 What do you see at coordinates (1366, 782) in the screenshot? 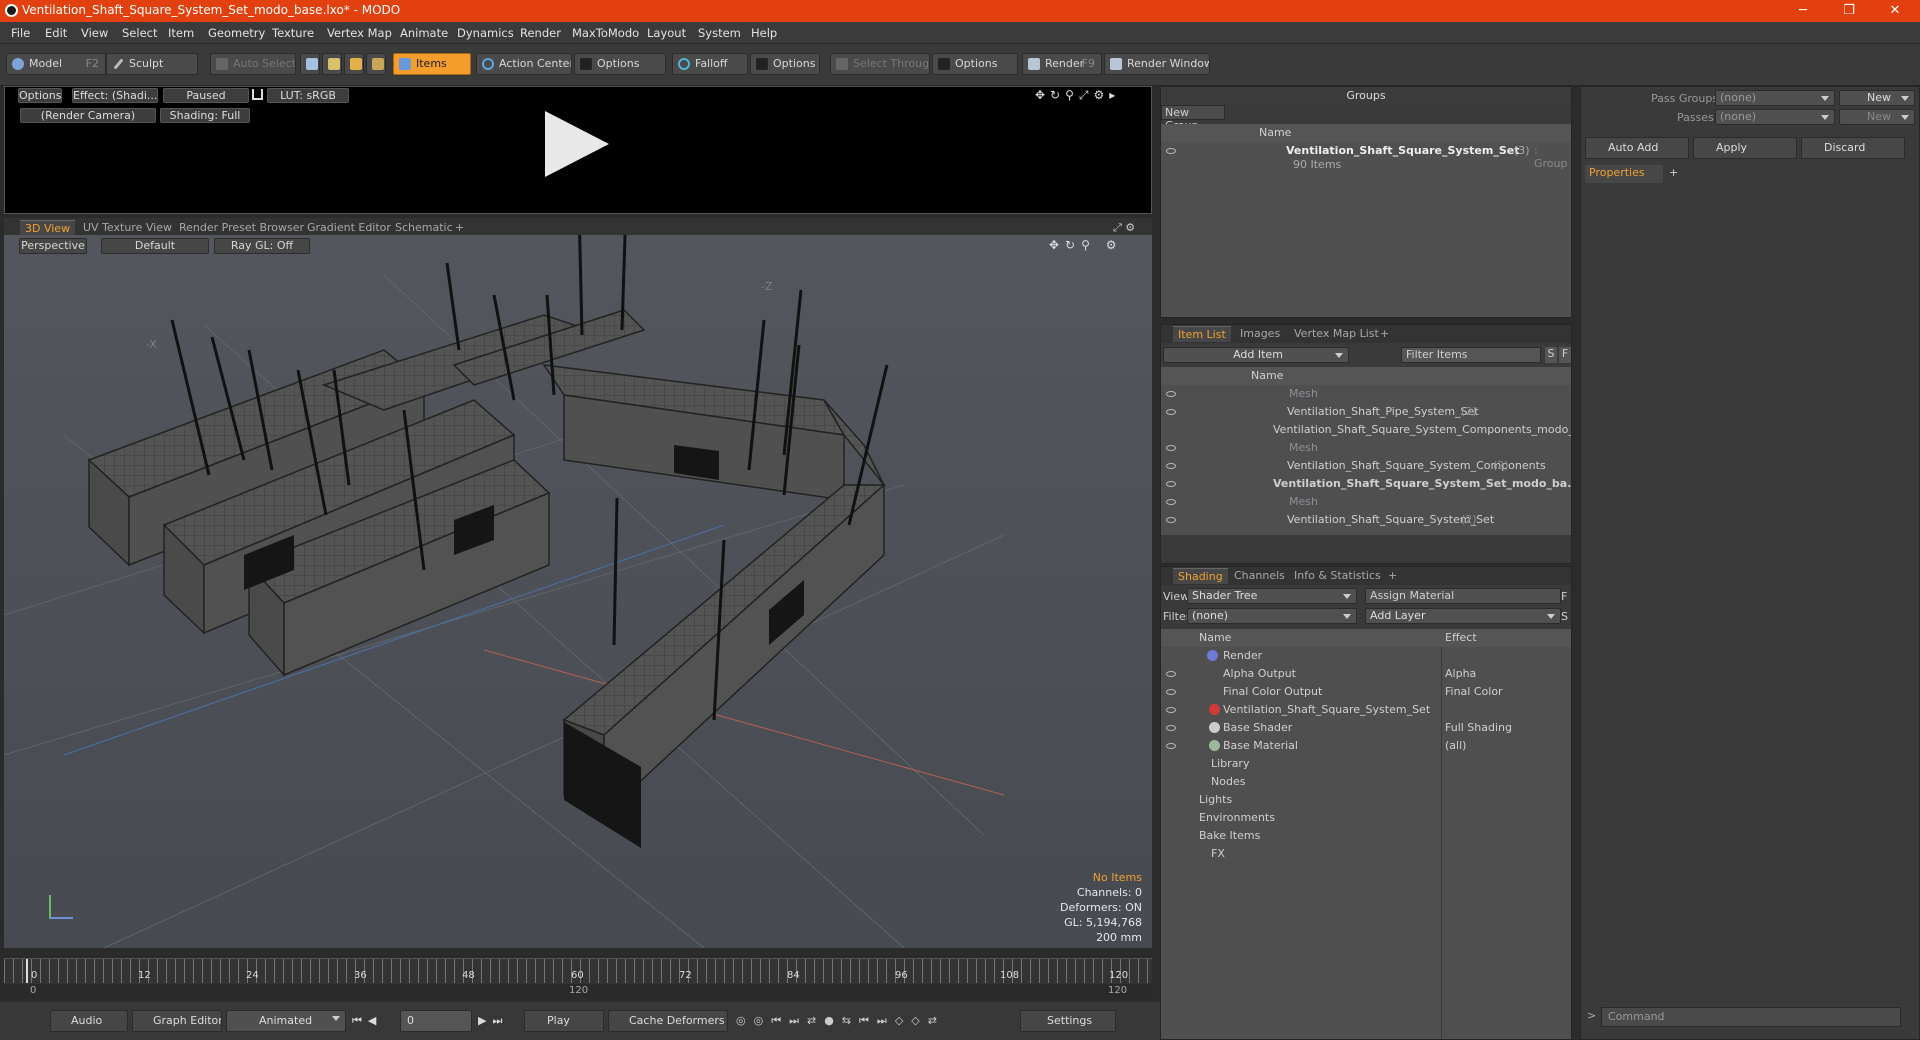
I see `shader-row: Nodes` at bounding box center [1366, 782].